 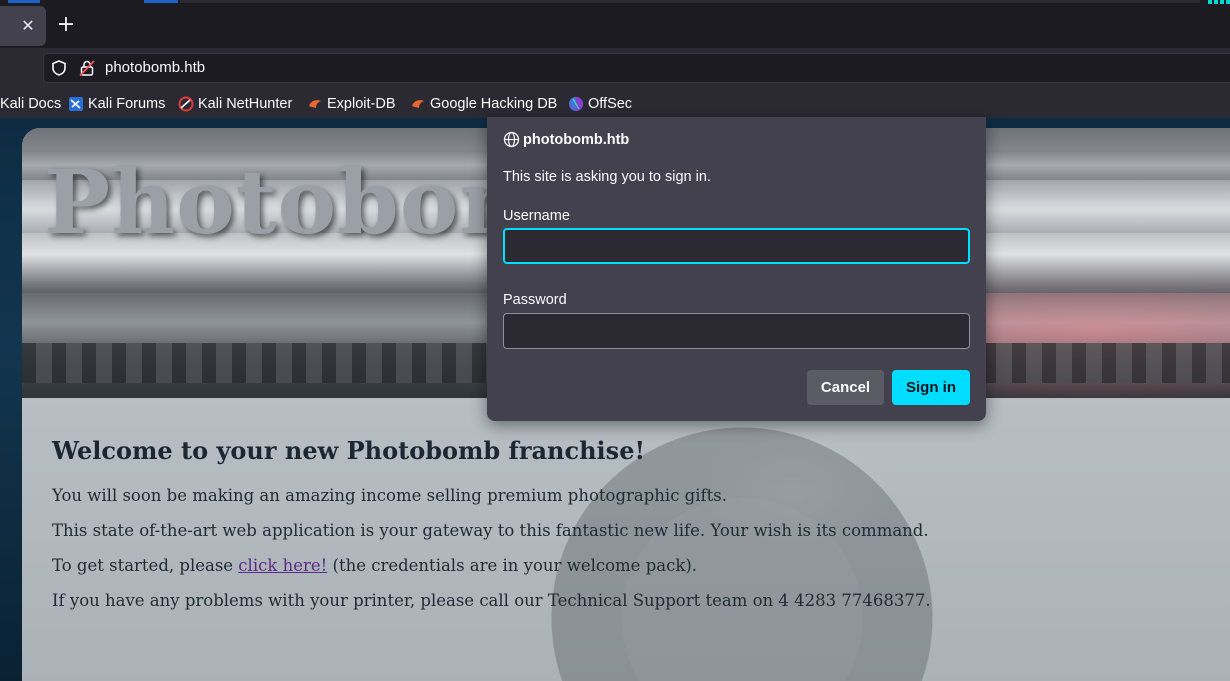 What do you see at coordinates (348, 450) in the screenshot?
I see `welcome-heading: Welcome to your new Photobomb franchise!` at bounding box center [348, 450].